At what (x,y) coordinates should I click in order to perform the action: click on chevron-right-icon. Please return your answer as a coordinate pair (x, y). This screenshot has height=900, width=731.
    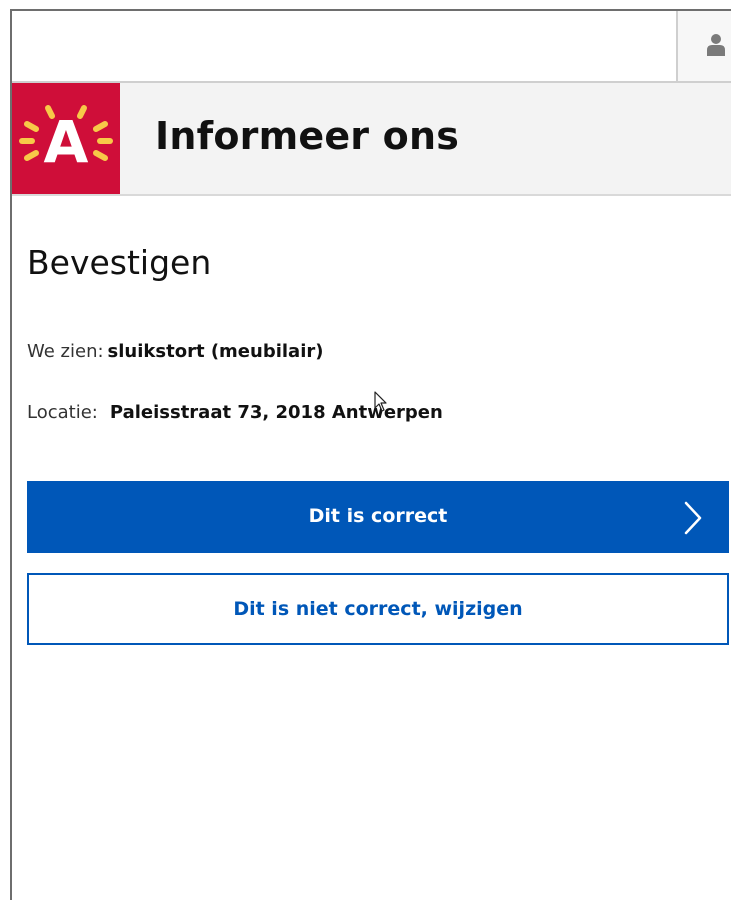
    Looking at the image, I should click on (693, 518).